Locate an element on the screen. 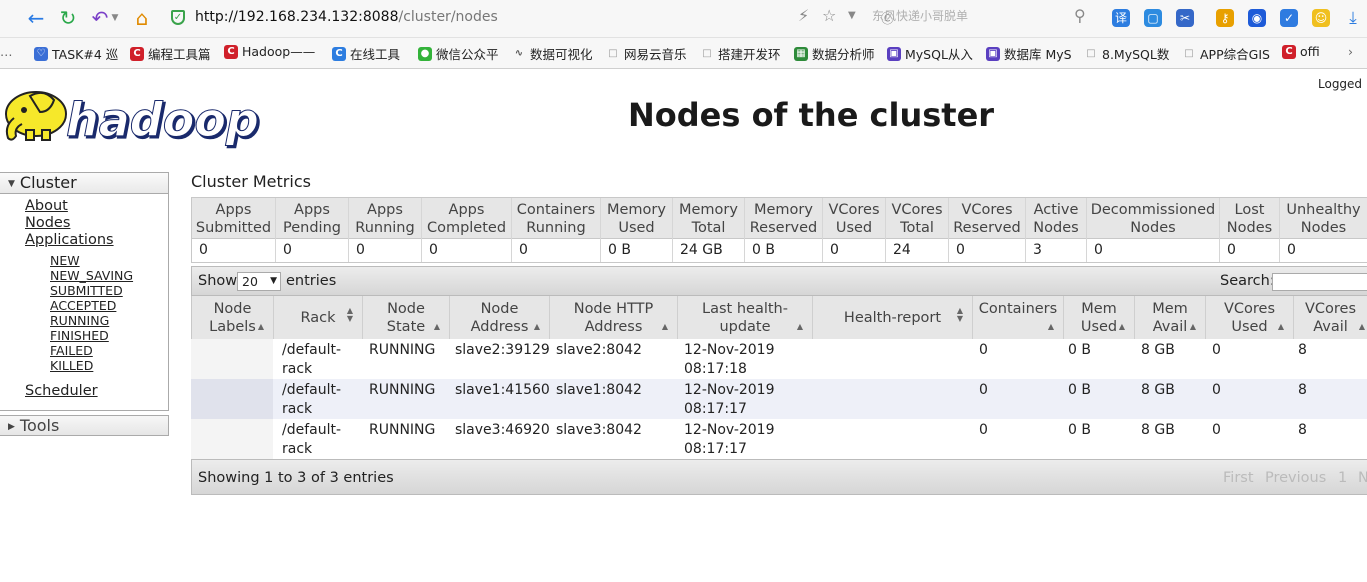 Image resolution: width=1367 pixels, height=582 pixels. scissors-extension-icon: ✂ is located at coordinates (1185, 18).